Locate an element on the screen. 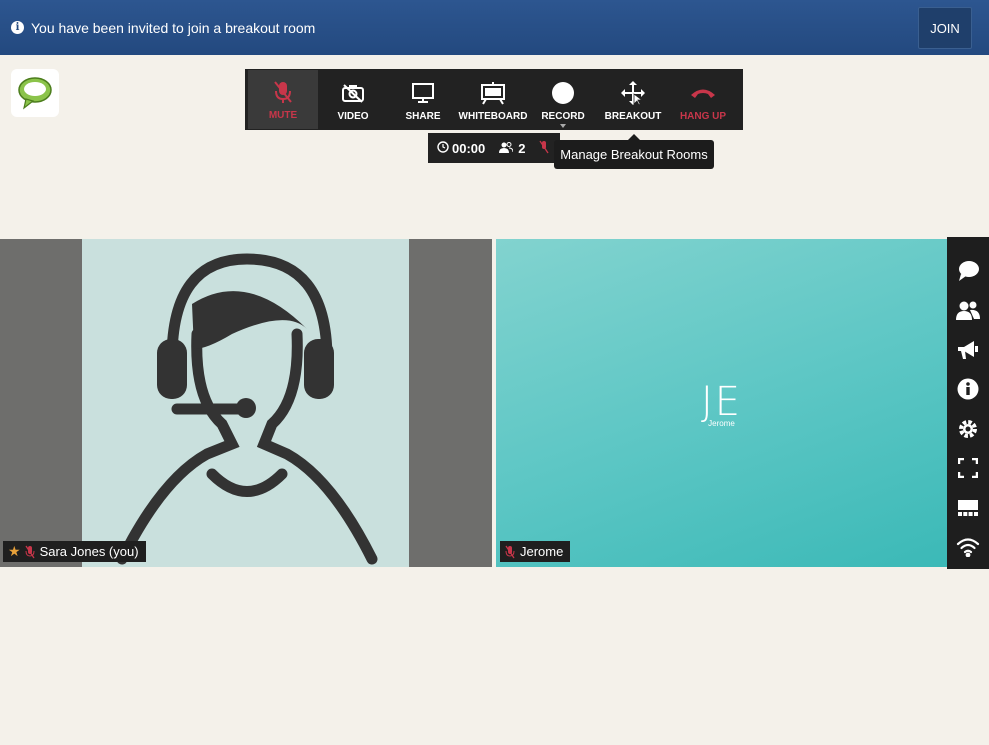 The width and height of the screenshot is (989, 745). share-label: SHARE is located at coordinates (423, 116).